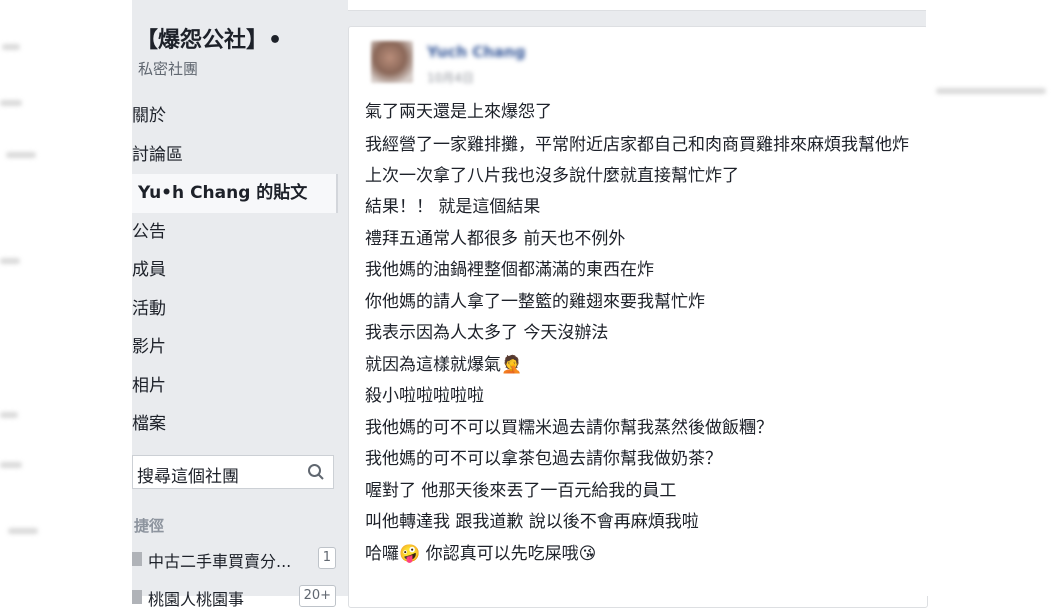  What do you see at coordinates (521, 490) in the screenshot?
I see `post-line: 喔對了 他那天後來丟了一百元給我的員工` at bounding box center [521, 490].